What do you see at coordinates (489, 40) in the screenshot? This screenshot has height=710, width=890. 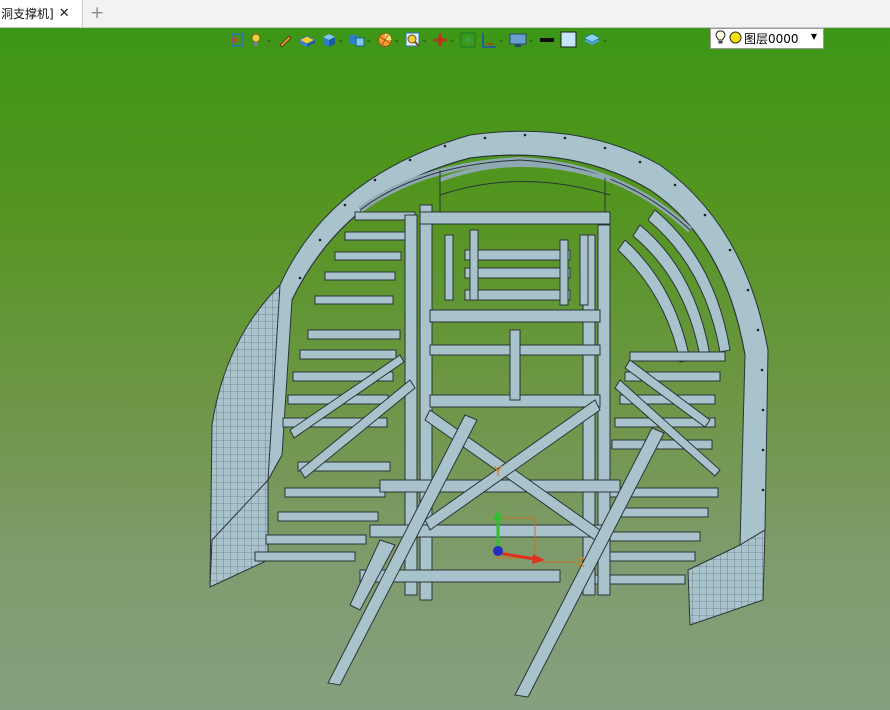 I see `dimension-icon` at bounding box center [489, 40].